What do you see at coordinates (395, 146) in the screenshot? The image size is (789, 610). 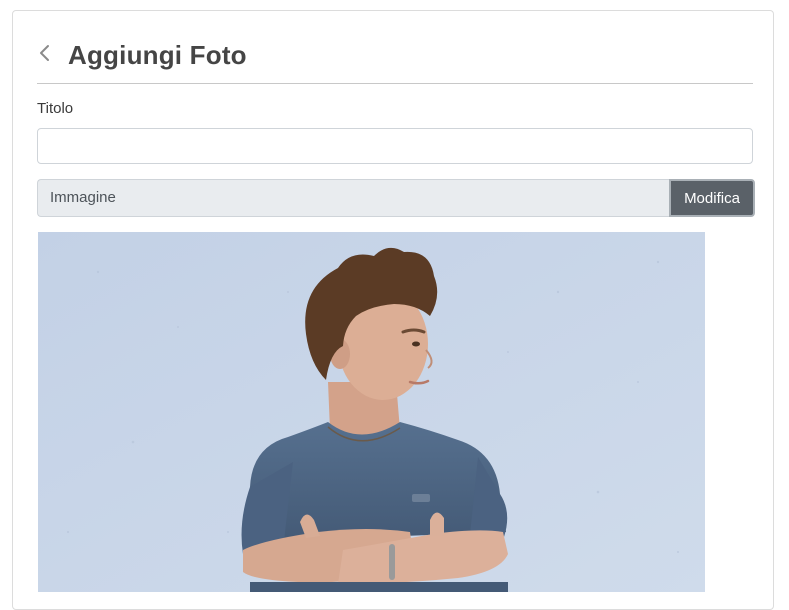 I see `title-input` at bounding box center [395, 146].